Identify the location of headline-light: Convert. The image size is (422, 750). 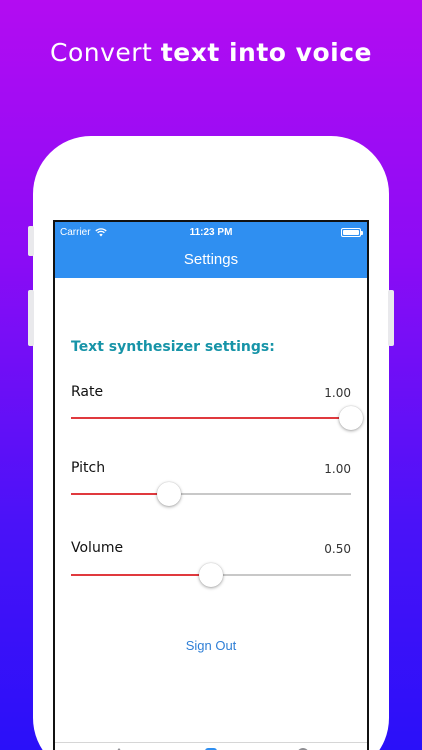
(101, 52).